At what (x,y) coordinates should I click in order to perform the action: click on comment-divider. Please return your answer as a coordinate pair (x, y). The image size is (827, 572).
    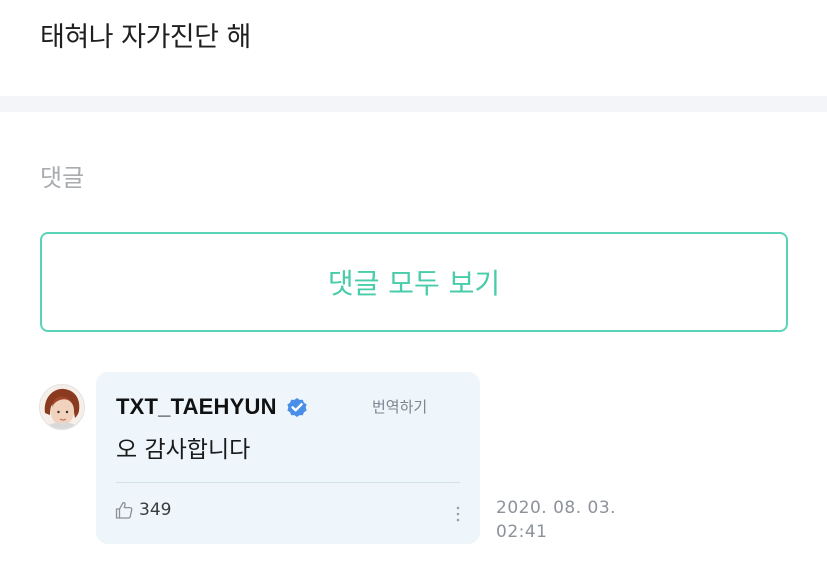
    Looking at the image, I should click on (288, 482).